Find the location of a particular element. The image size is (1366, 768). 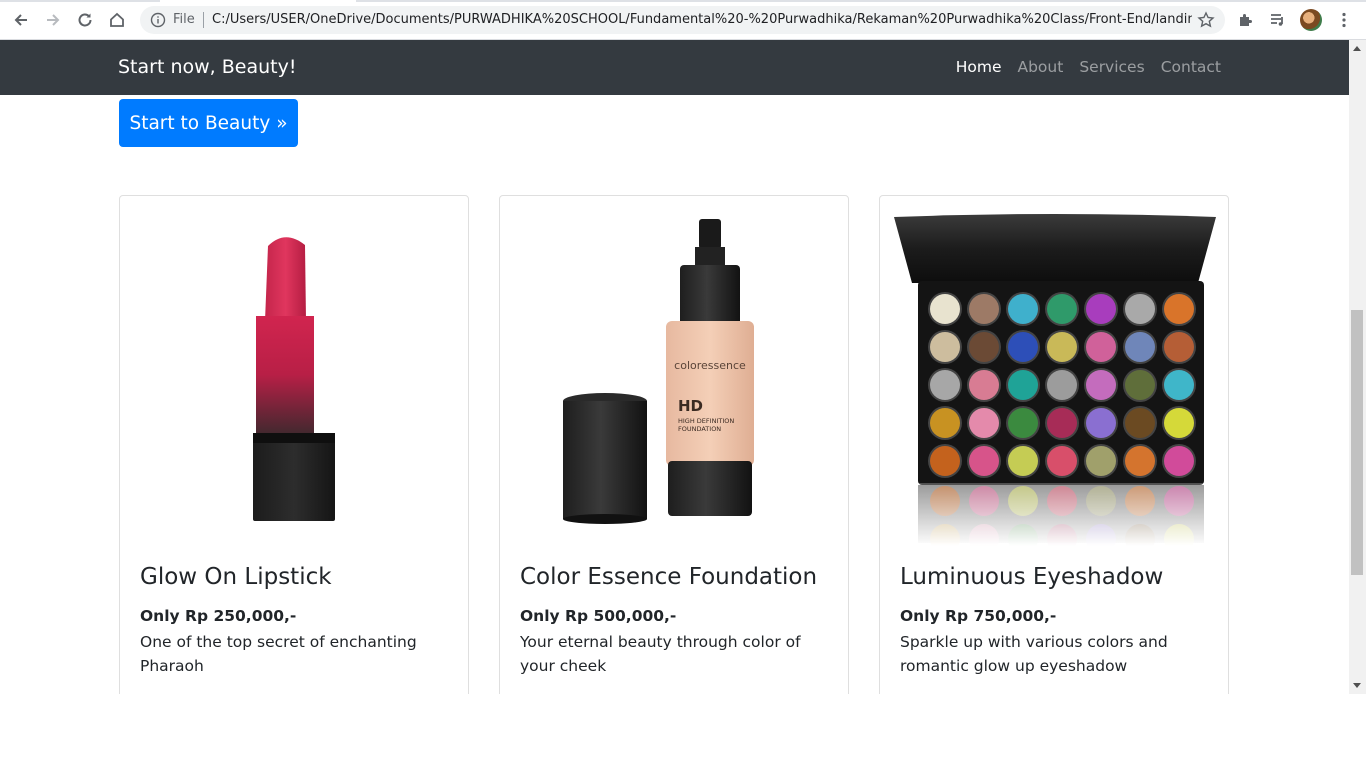

puzzle-icon is located at coordinates (1246, 20).